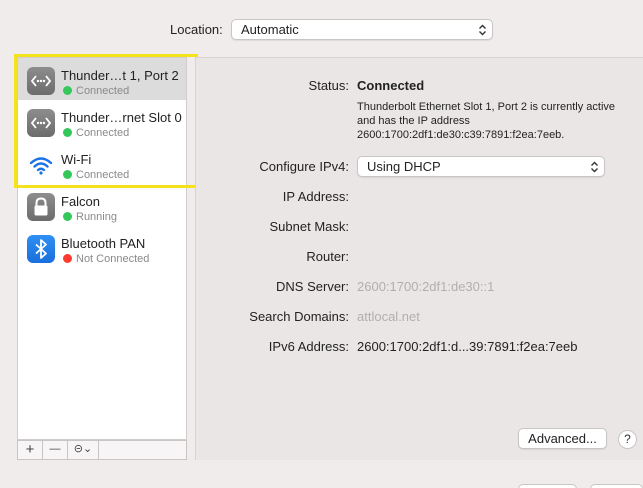 This screenshot has width=643, height=488. Describe the element at coordinates (547, 486) in the screenshot. I see `revert-button-partial` at that location.